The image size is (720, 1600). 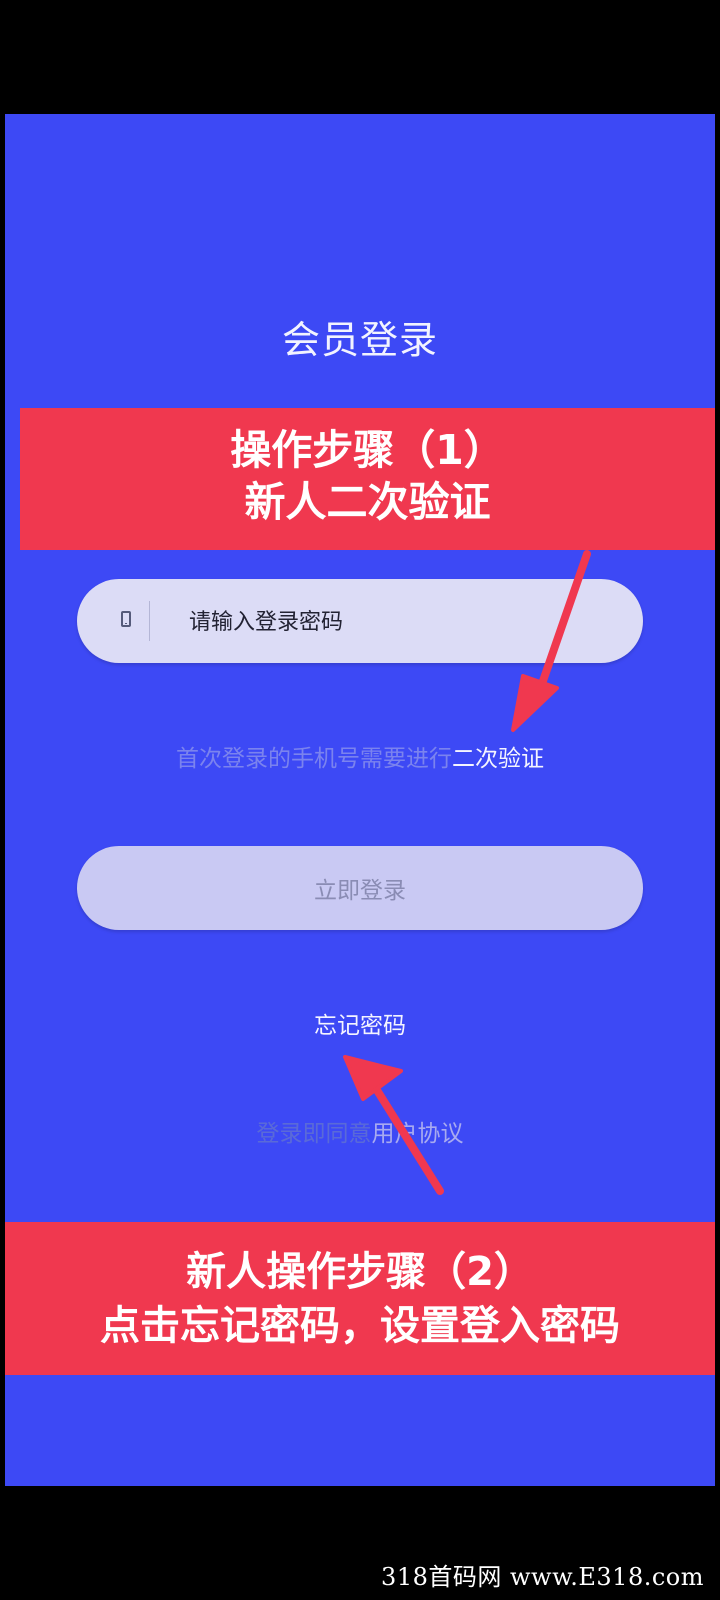 What do you see at coordinates (542, 1577) in the screenshot?
I see `site-watermark: 318首码网 www.E318.com` at bounding box center [542, 1577].